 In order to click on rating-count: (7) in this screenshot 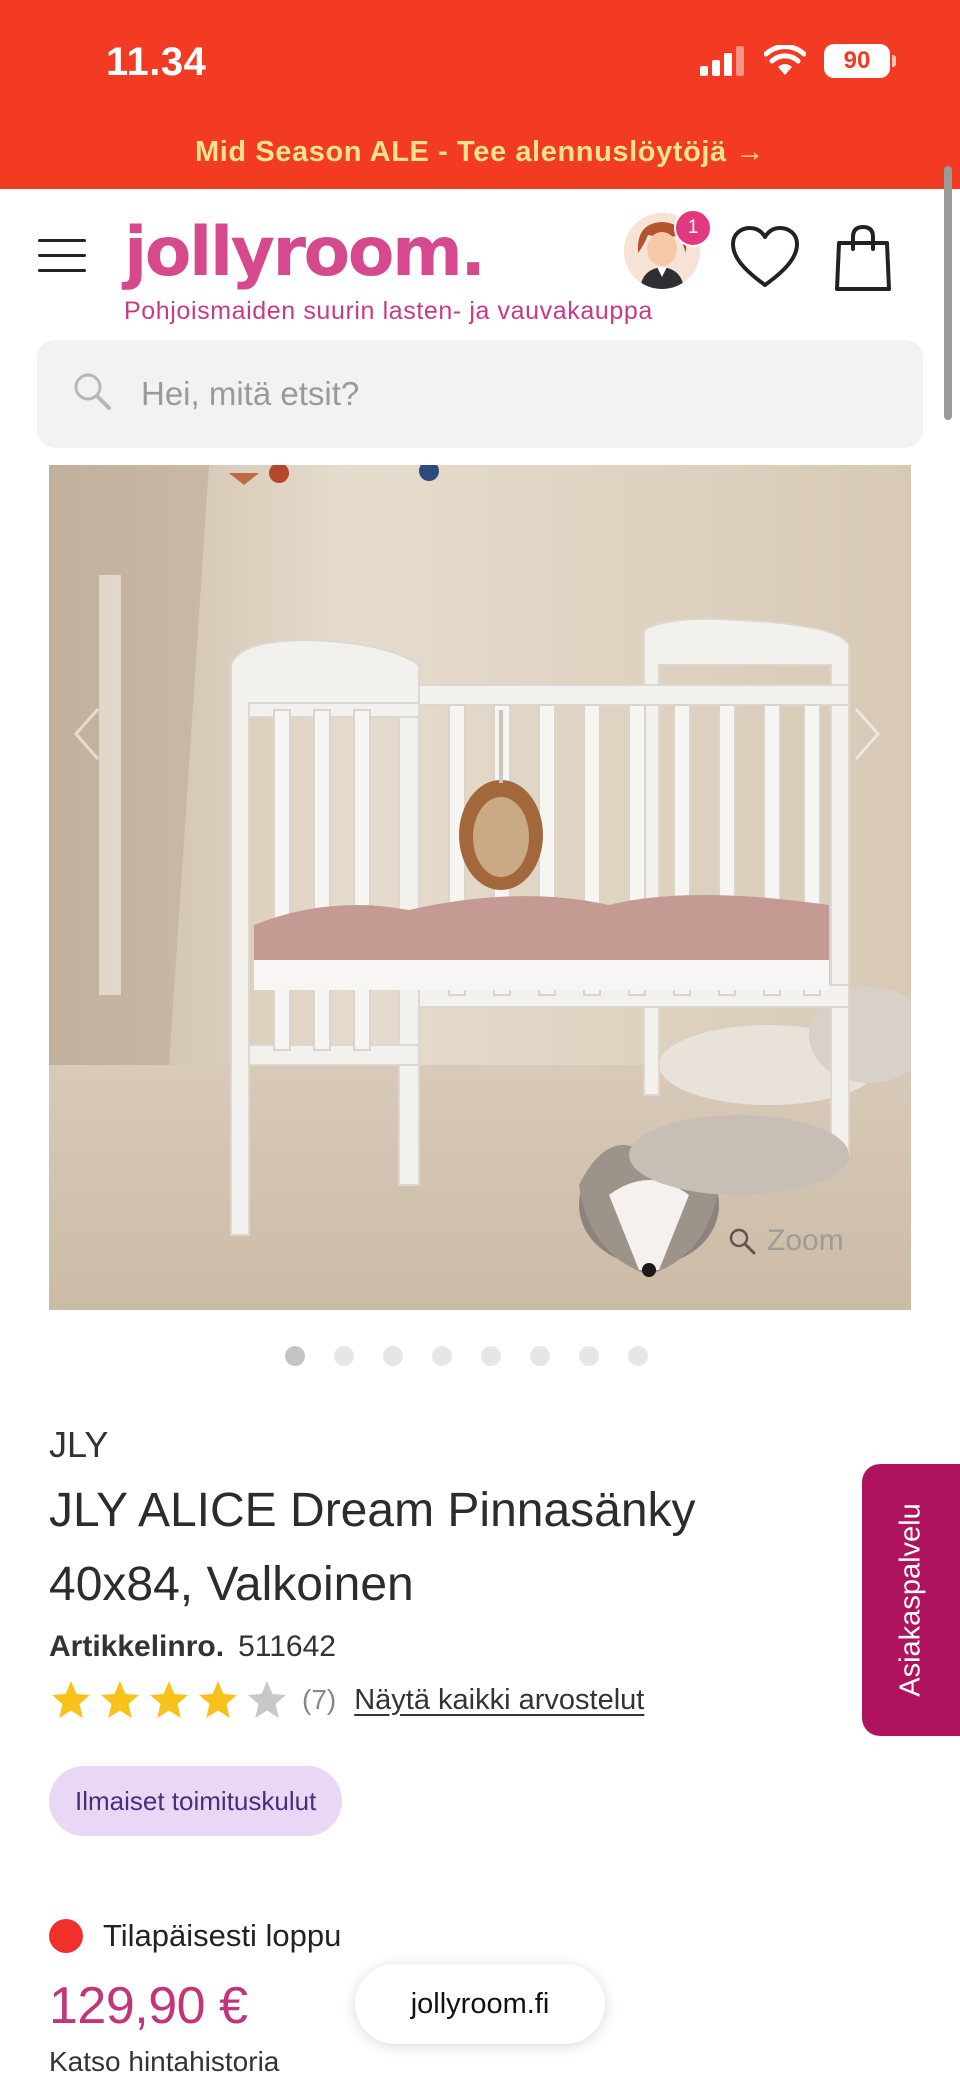, I will do `click(319, 1699)`.